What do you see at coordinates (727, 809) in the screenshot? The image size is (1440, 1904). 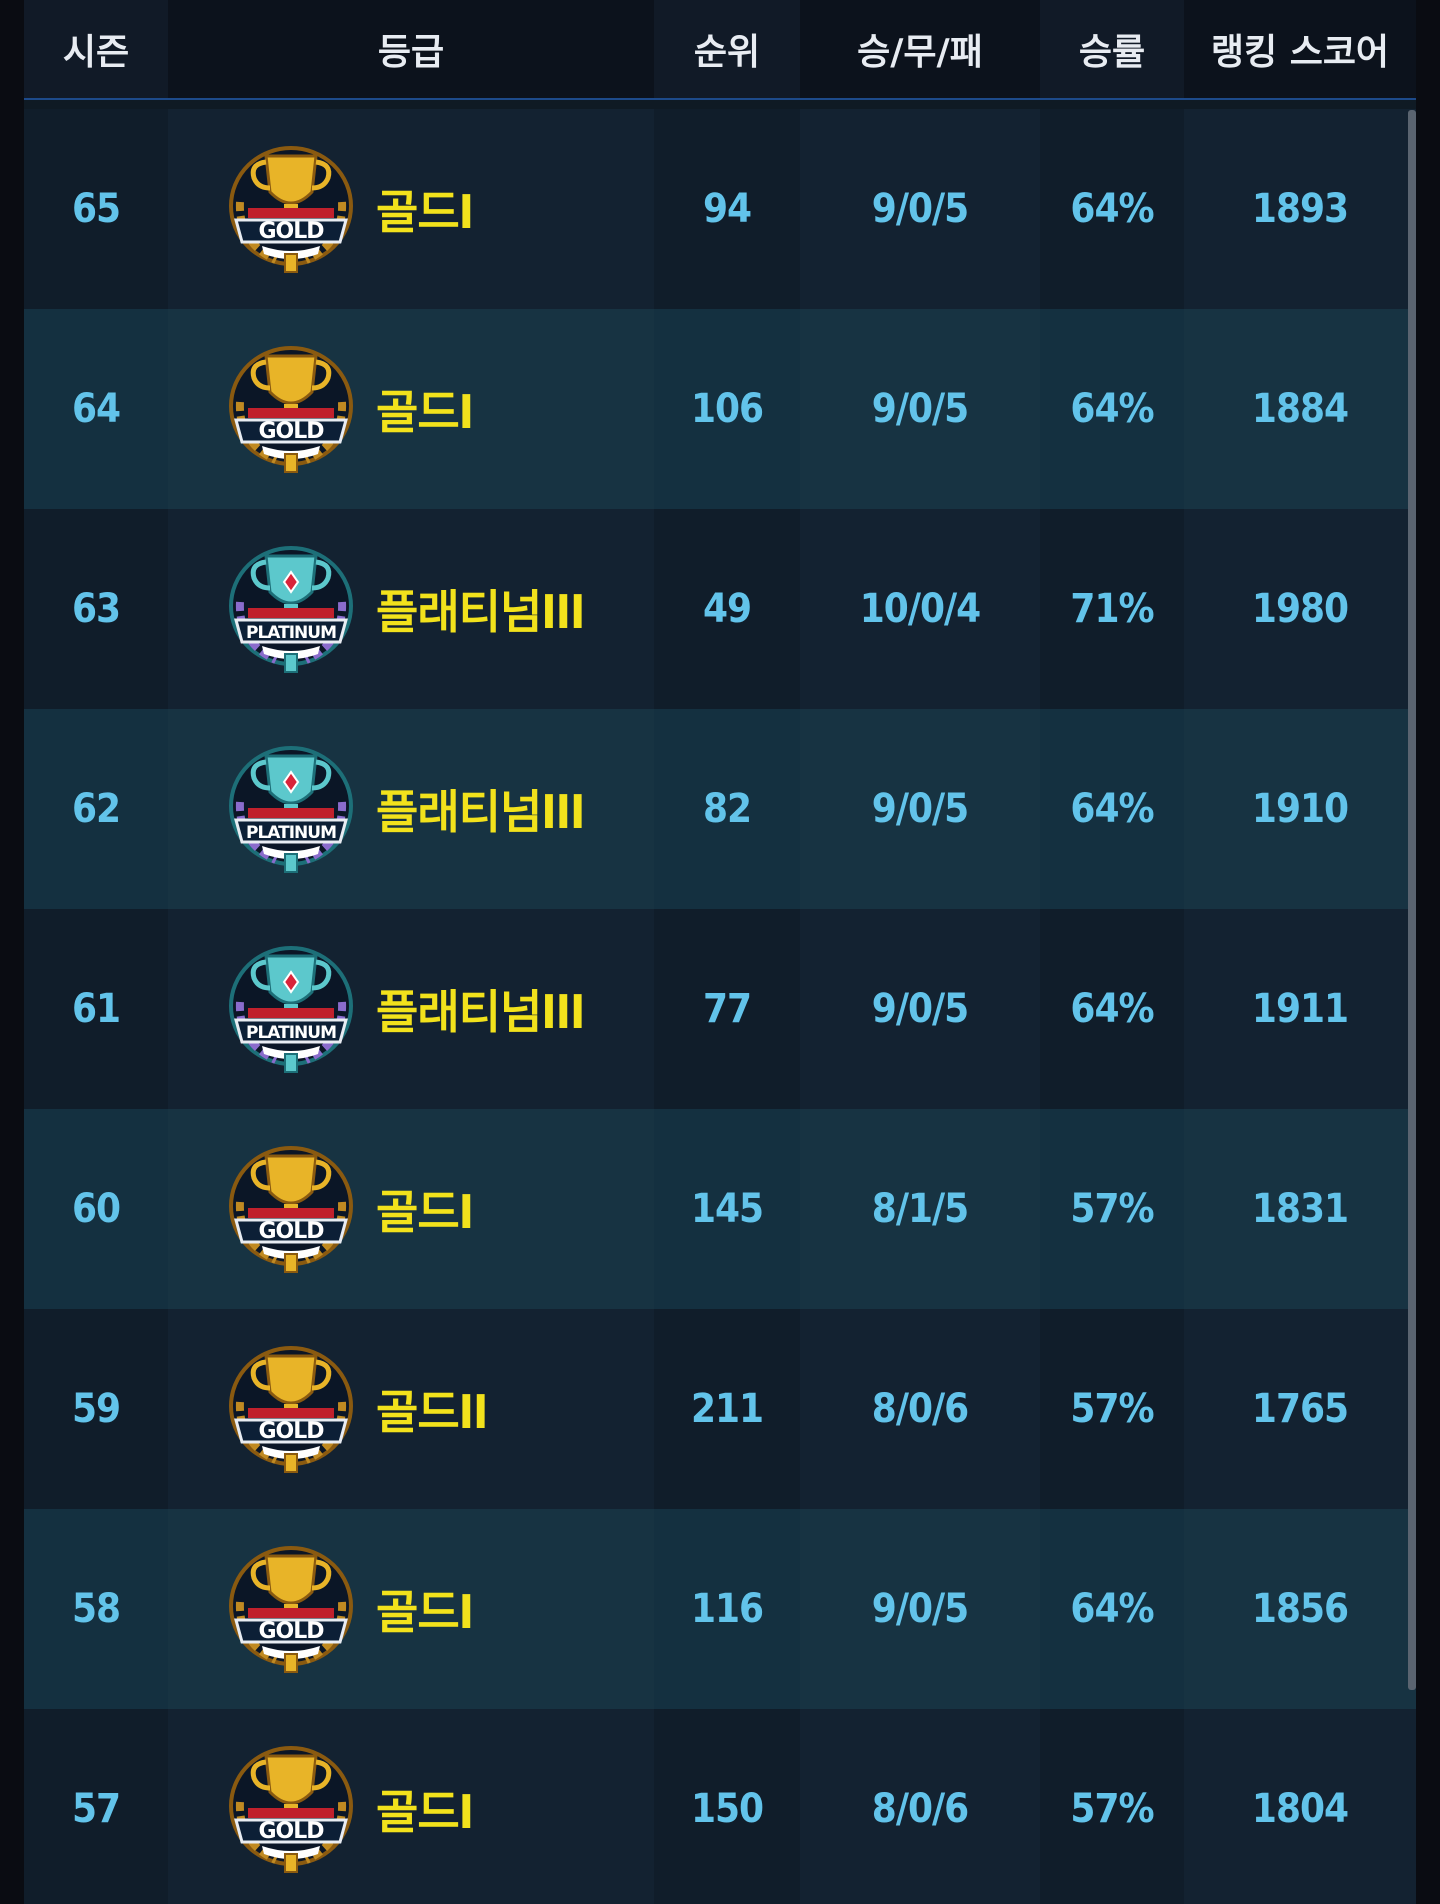 I see `rank-value: 82` at bounding box center [727, 809].